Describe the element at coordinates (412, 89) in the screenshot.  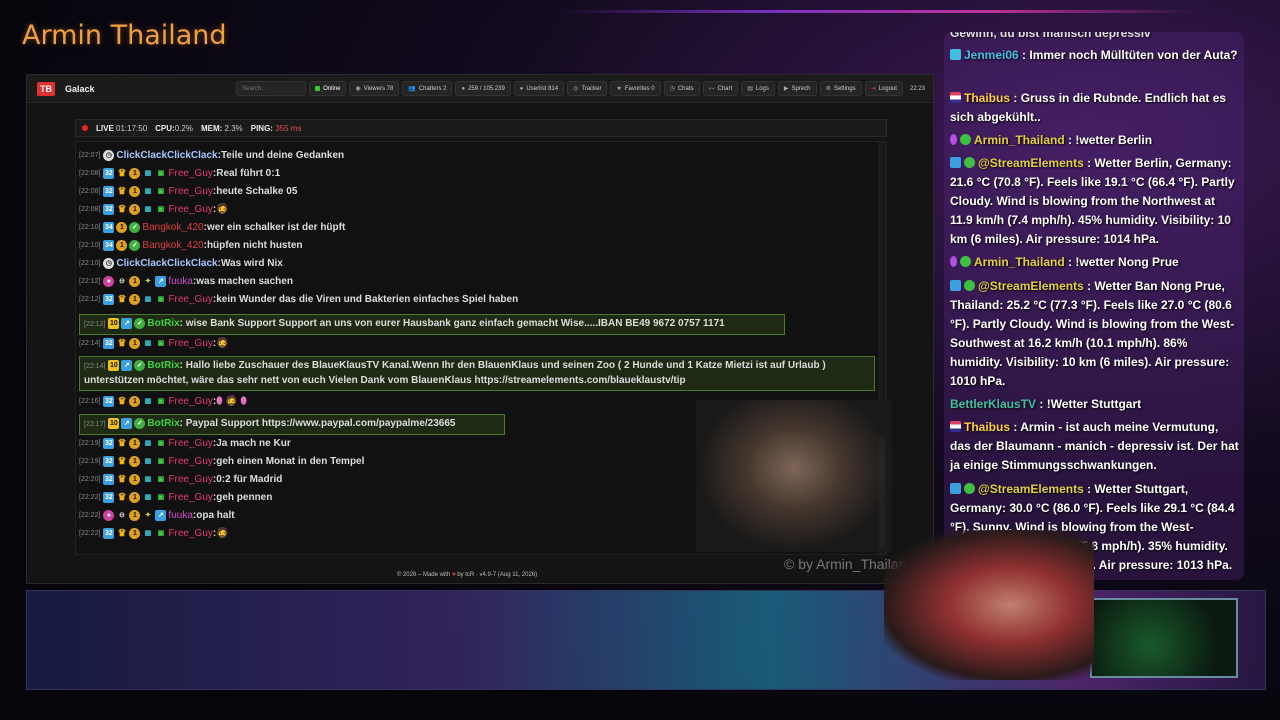
I see `users-icon: 👥` at that location.